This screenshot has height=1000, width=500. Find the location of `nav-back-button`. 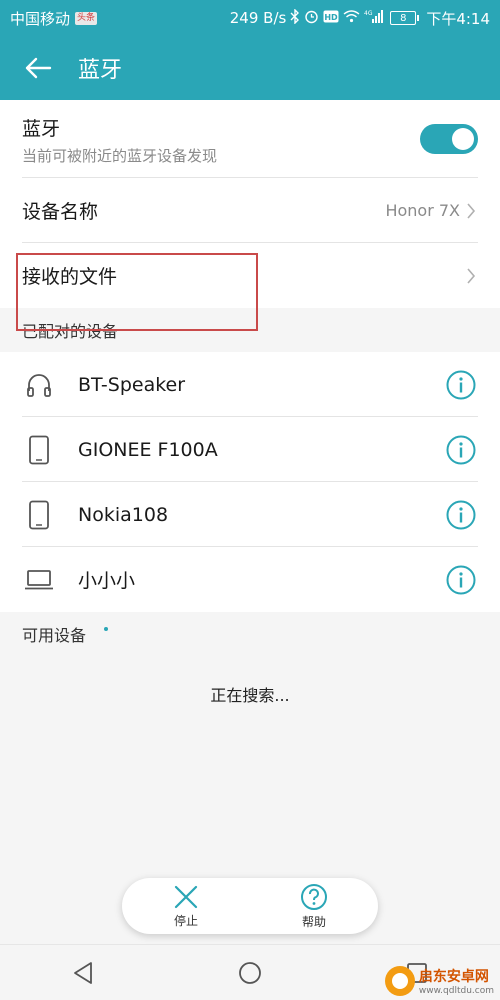

nav-back-button is located at coordinates (83, 973).